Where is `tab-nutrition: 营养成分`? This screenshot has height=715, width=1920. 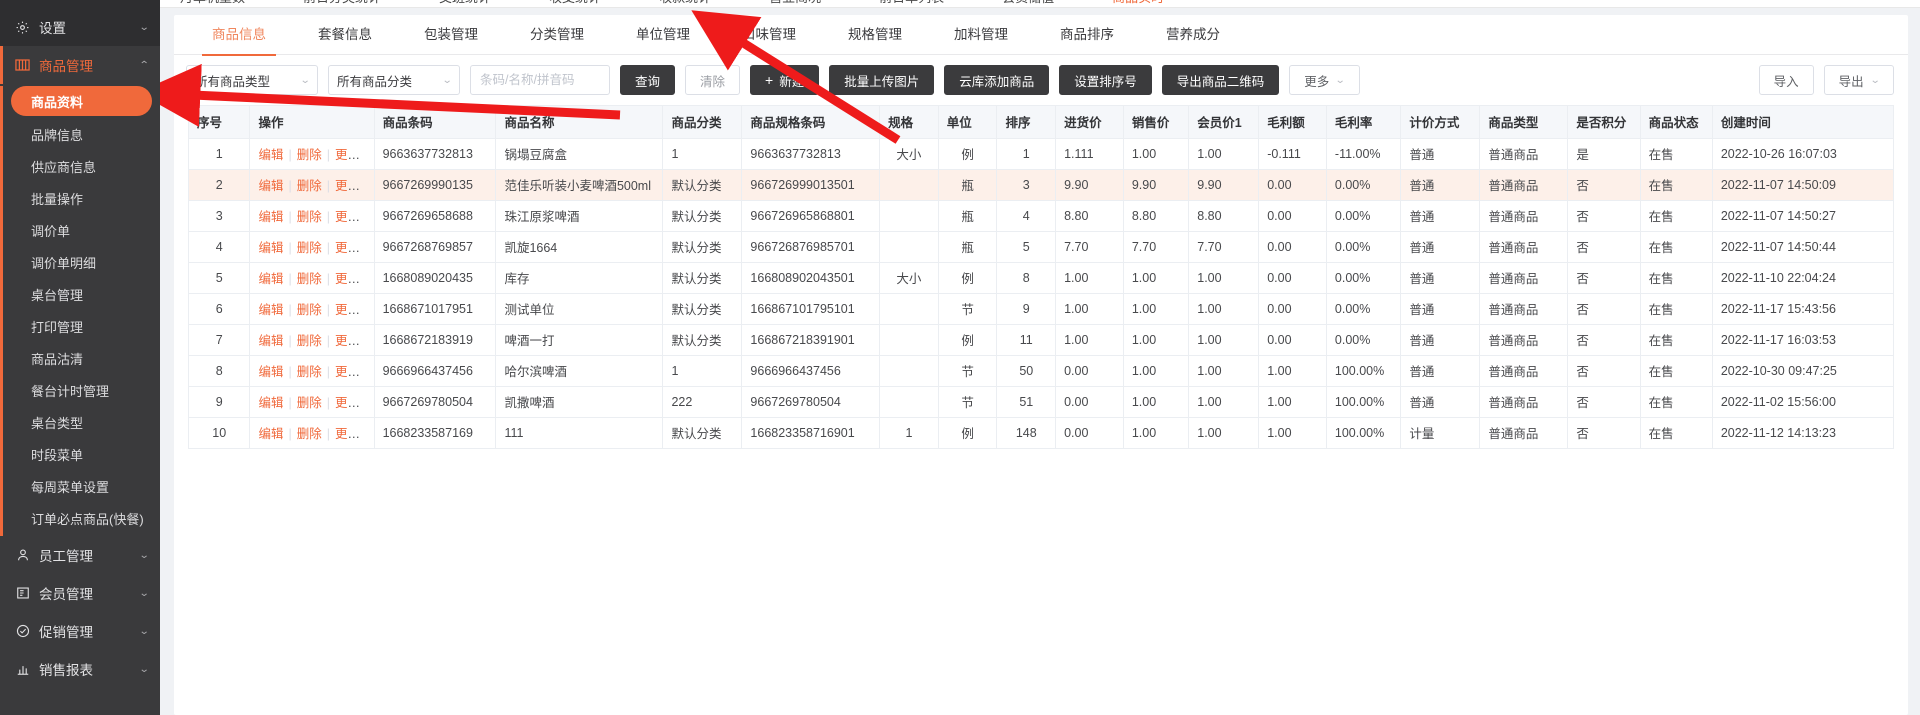 tab-nutrition: 营养成分 is located at coordinates (1193, 35).